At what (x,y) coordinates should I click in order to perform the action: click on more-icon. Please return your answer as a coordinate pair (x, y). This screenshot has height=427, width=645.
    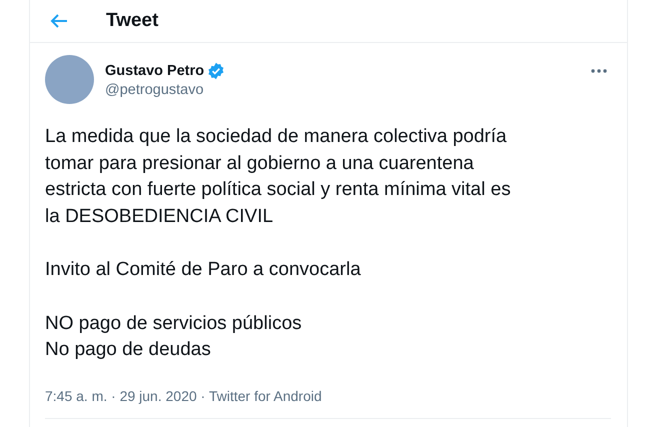
    Looking at the image, I should click on (599, 70).